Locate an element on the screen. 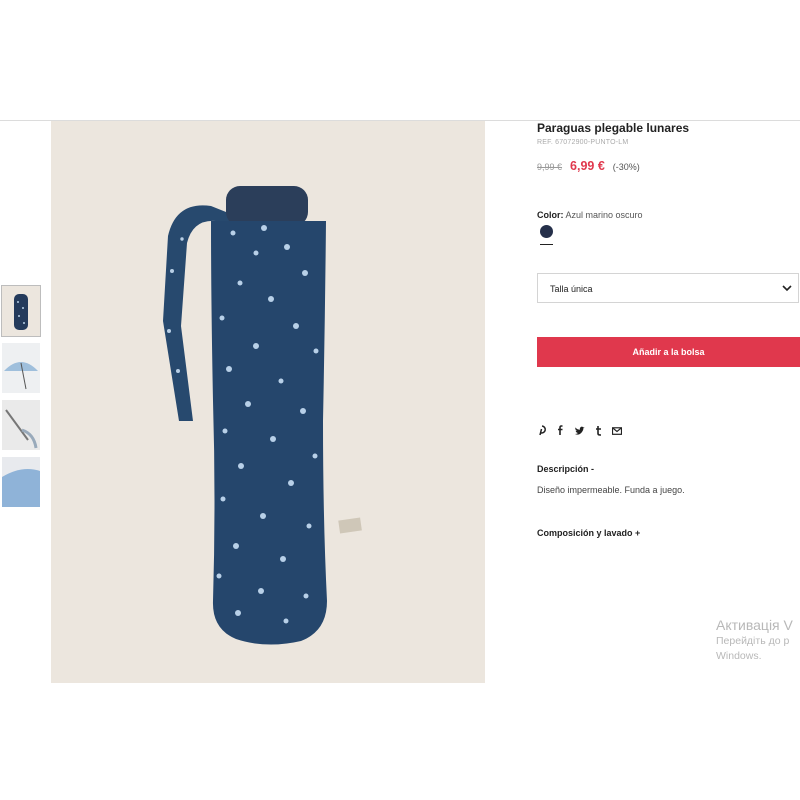 Image resolution: width=800 pixels, height=800 pixels. product-ref: REF. 67072900-PUNTO-LM is located at coordinates (583, 142).